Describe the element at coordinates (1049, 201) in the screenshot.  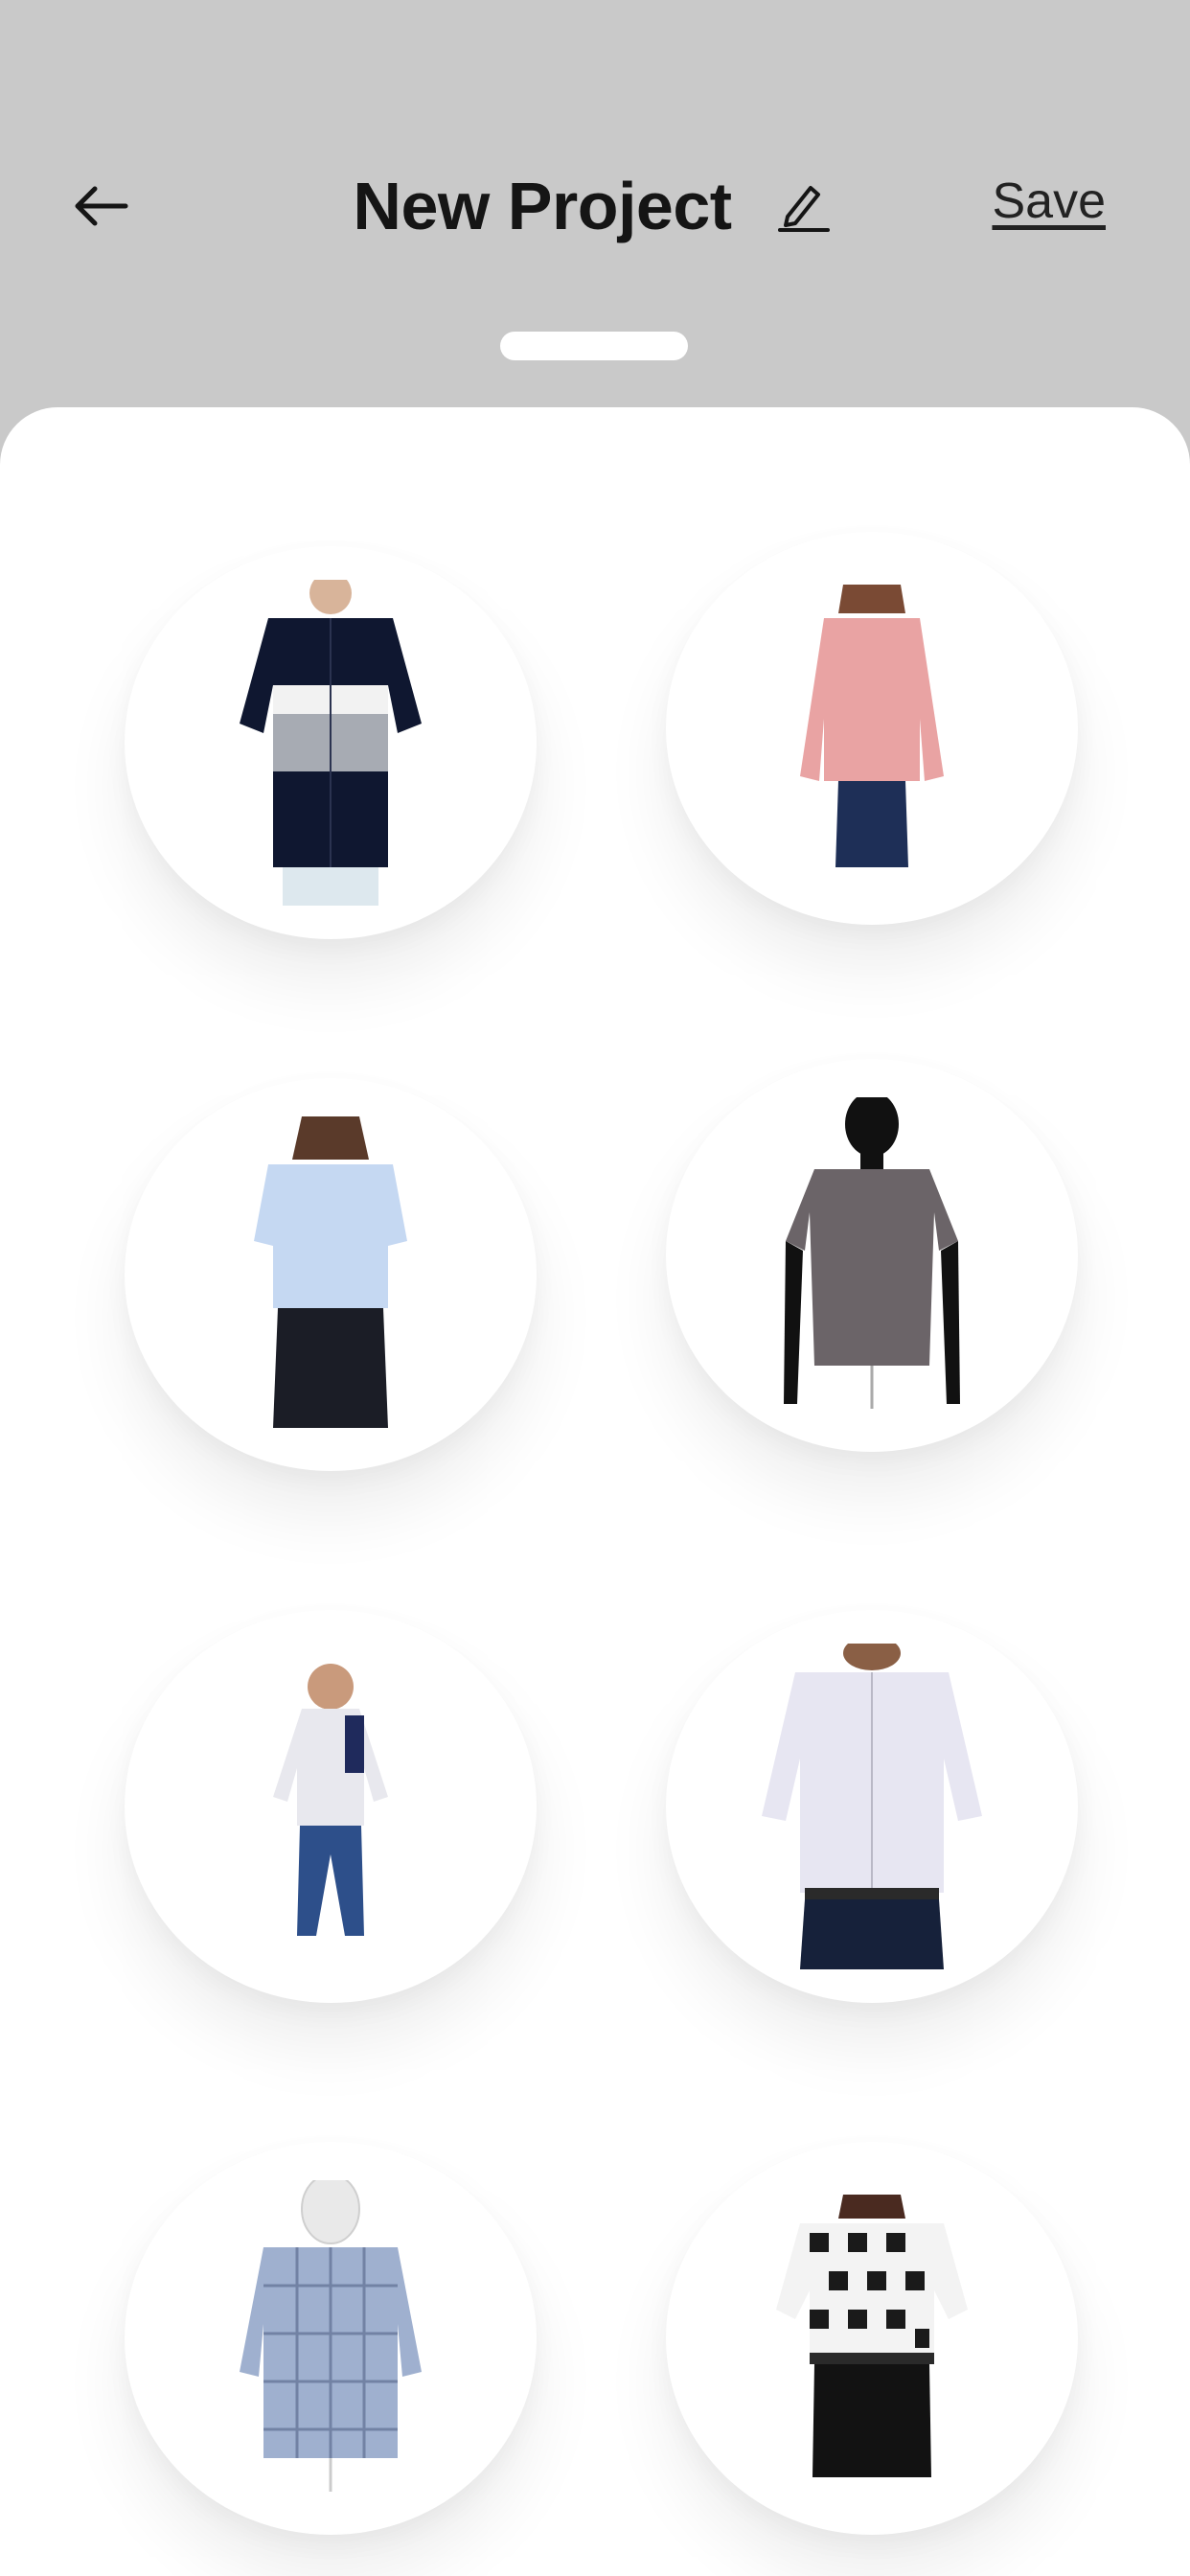
I see `save-button: Save` at that location.